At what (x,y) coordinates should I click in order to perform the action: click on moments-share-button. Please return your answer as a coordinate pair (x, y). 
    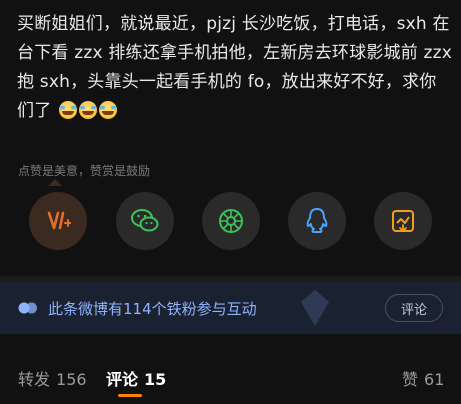
    Looking at the image, I should click on (231, 221).